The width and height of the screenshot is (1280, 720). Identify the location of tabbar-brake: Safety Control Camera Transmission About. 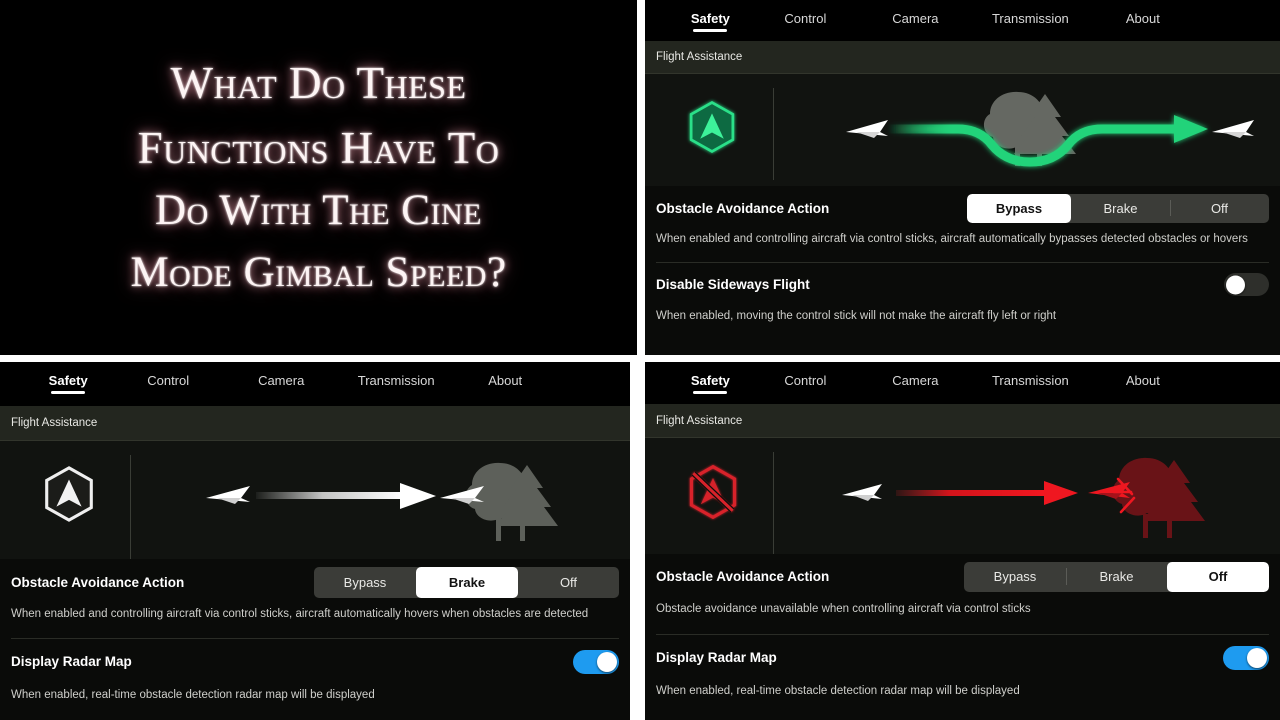
(315, 384).